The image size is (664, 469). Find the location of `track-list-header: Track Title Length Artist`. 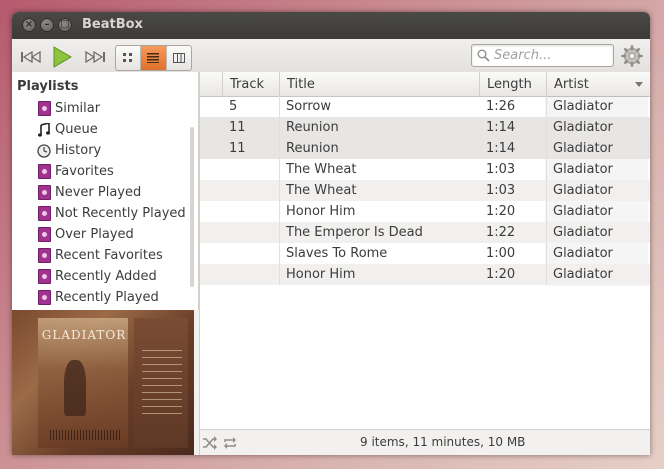

track-list-header: Track Title Length Artist is located at coordinates (425, 84).